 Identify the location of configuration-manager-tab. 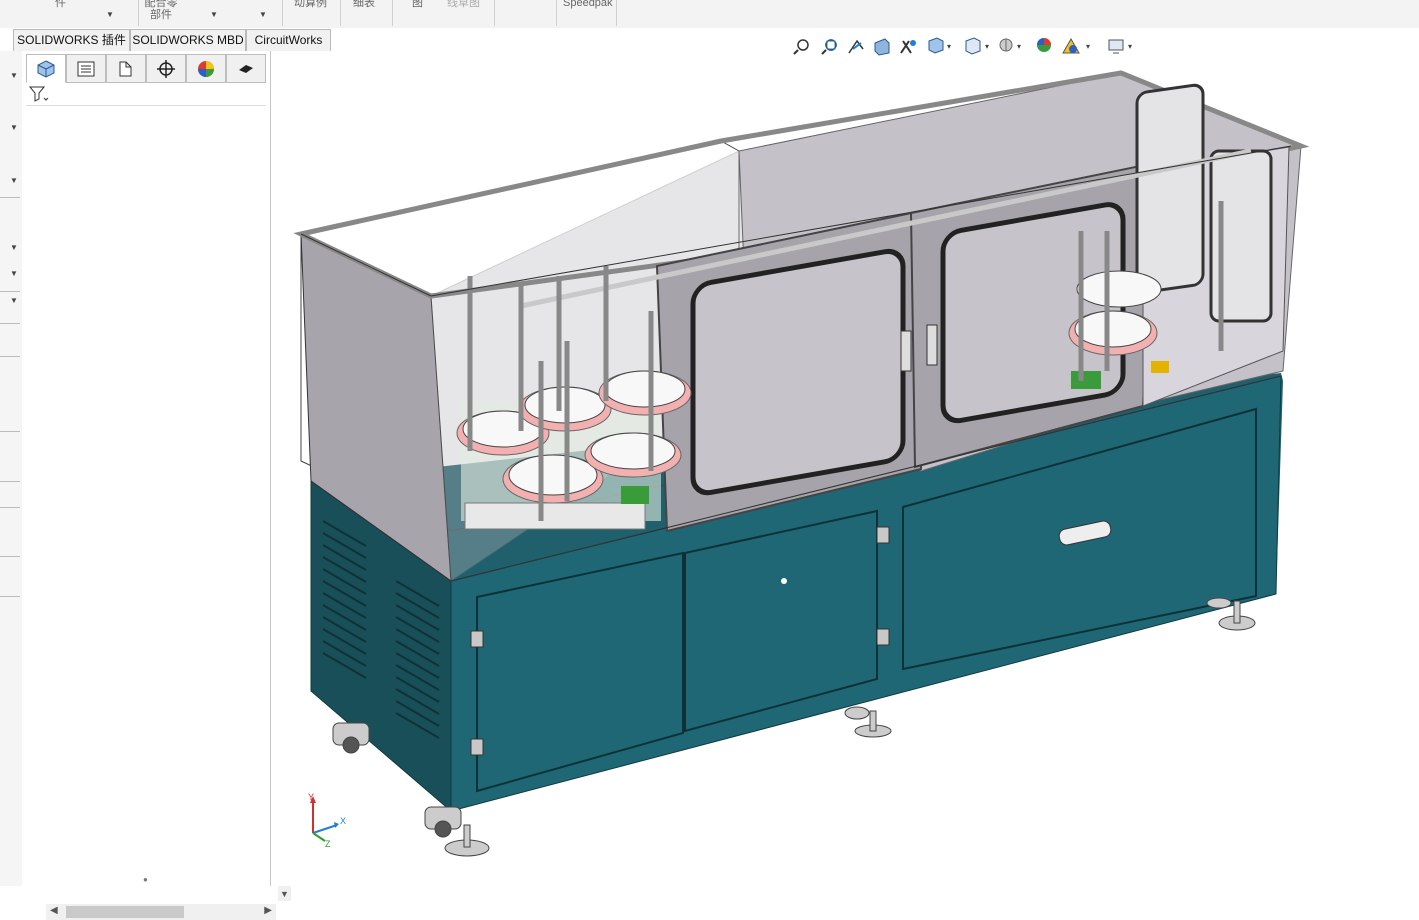
(126, 68).